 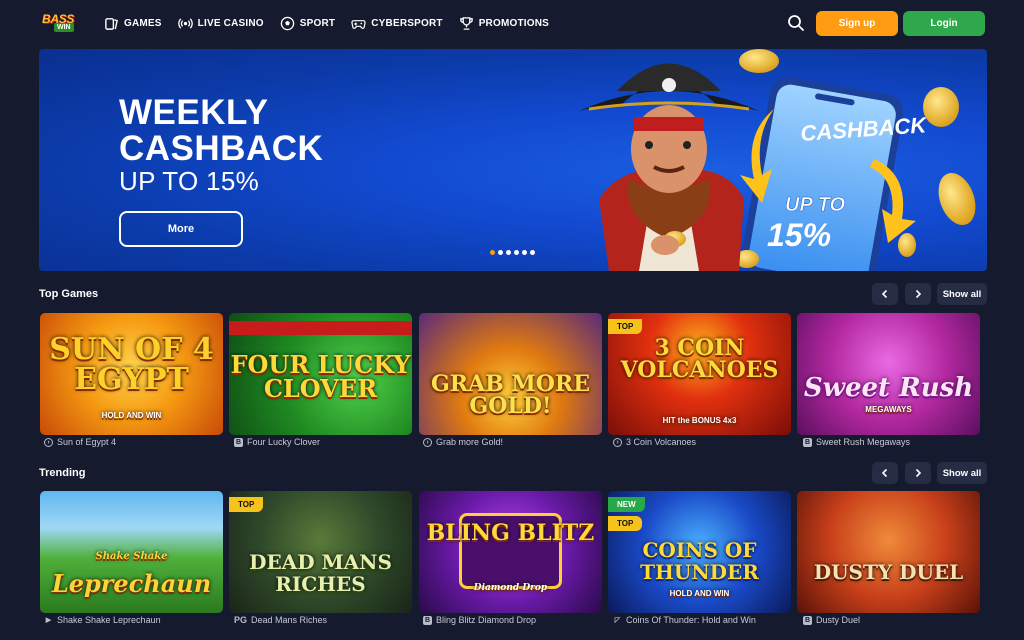 What do you see at coordinates (944, 23) in the screenshot?
I see `login-button: Login` at bounding box center [944, 23].